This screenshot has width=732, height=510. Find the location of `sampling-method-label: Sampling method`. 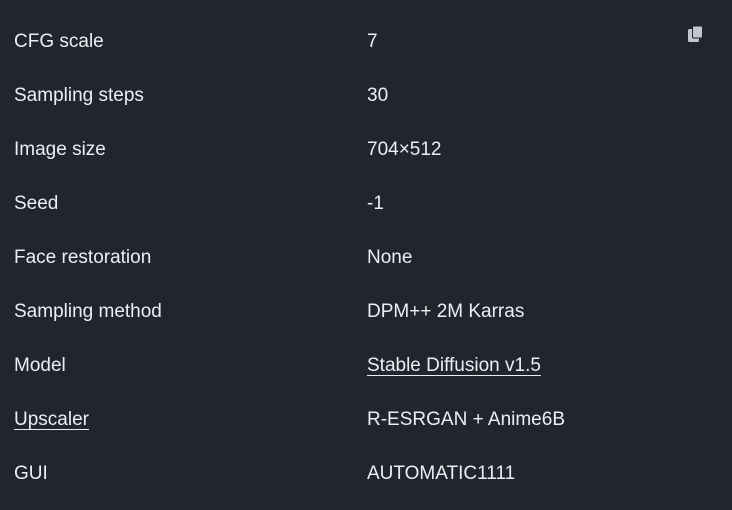

sampling-method-label: Sampling method is located at coordinates (88, 311).